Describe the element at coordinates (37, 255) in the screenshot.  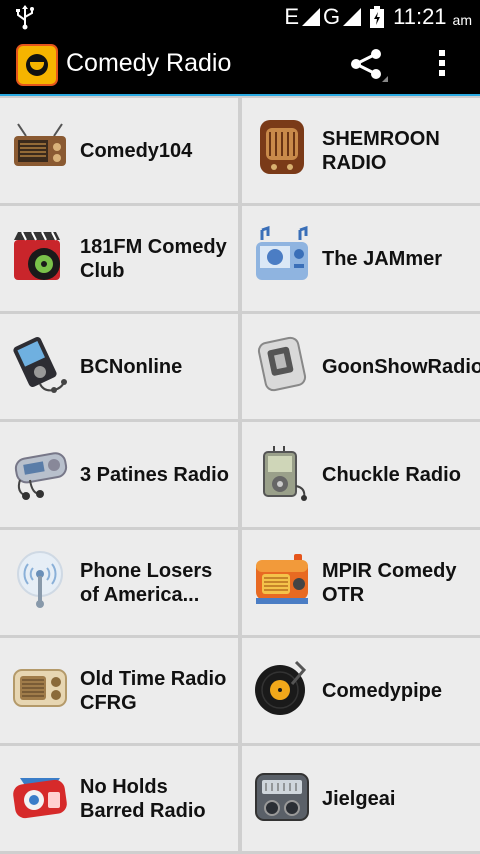
I see `media-player-icon` at that location.